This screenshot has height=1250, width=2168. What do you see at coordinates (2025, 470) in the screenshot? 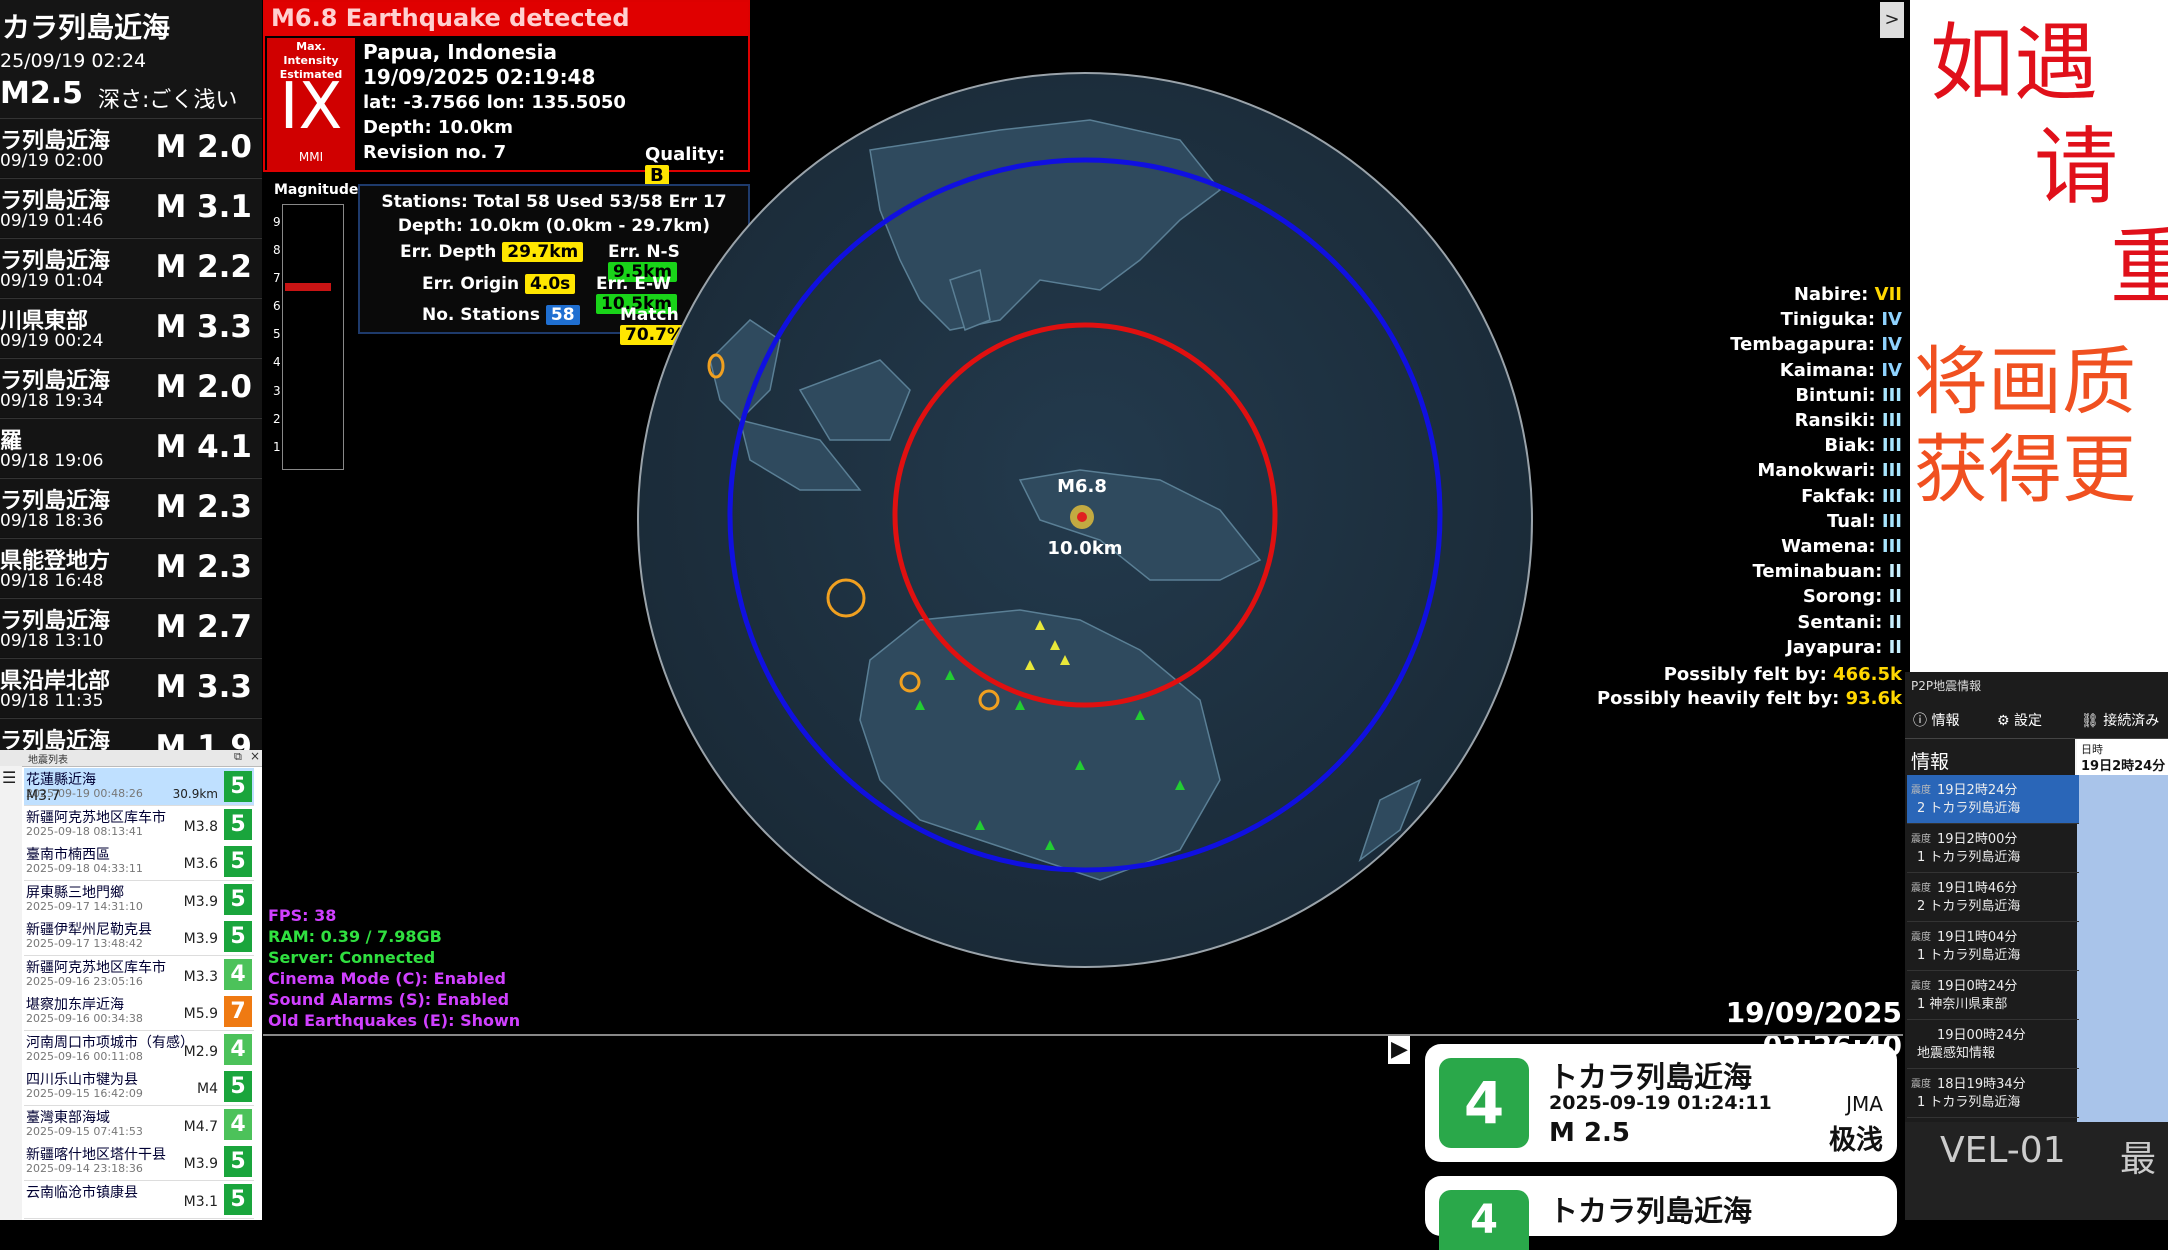
I see `banner-line5: 获得更` at bounding box center [2025, 470].